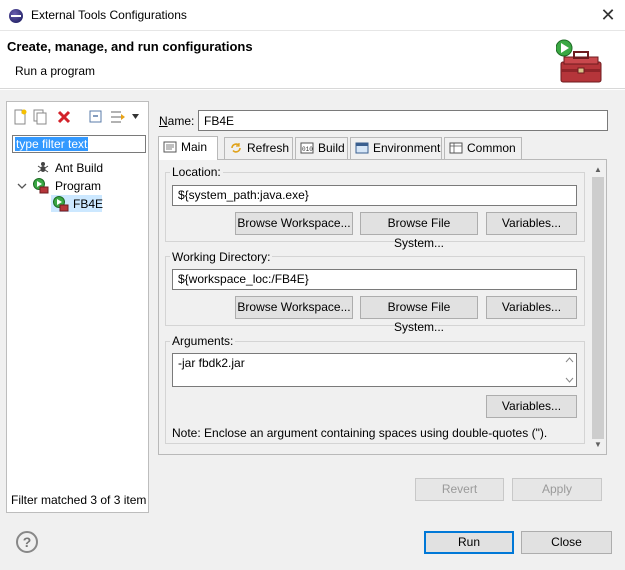  Describe the element at coordinates (598, 170) in the screenshot. I see `scroll-up-arrow-icon: ▲` at that location.